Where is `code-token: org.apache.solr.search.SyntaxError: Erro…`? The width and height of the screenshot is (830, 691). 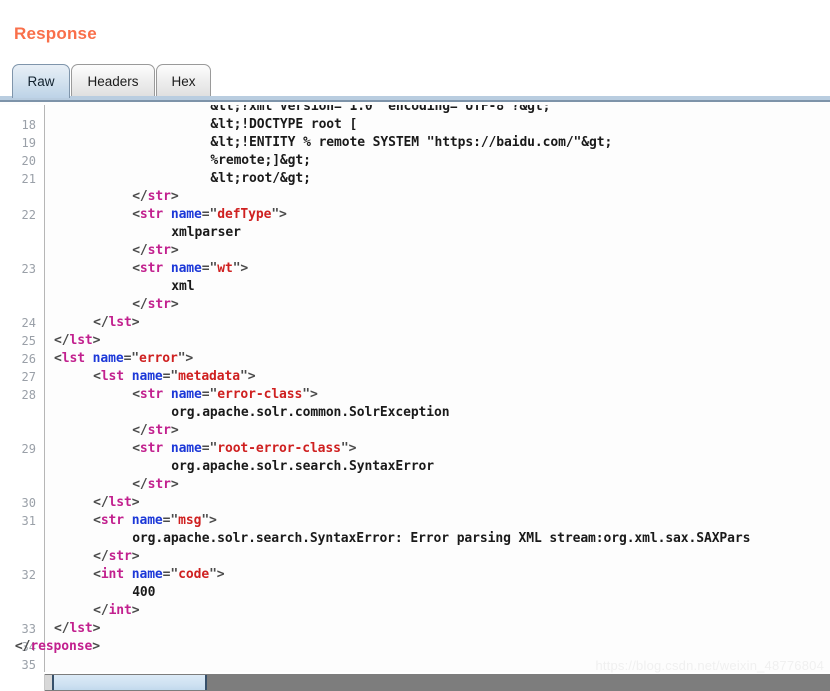
code-token: org.apache.solr.search.SyntaxError: Erro… is located at coordinates (441, 538).